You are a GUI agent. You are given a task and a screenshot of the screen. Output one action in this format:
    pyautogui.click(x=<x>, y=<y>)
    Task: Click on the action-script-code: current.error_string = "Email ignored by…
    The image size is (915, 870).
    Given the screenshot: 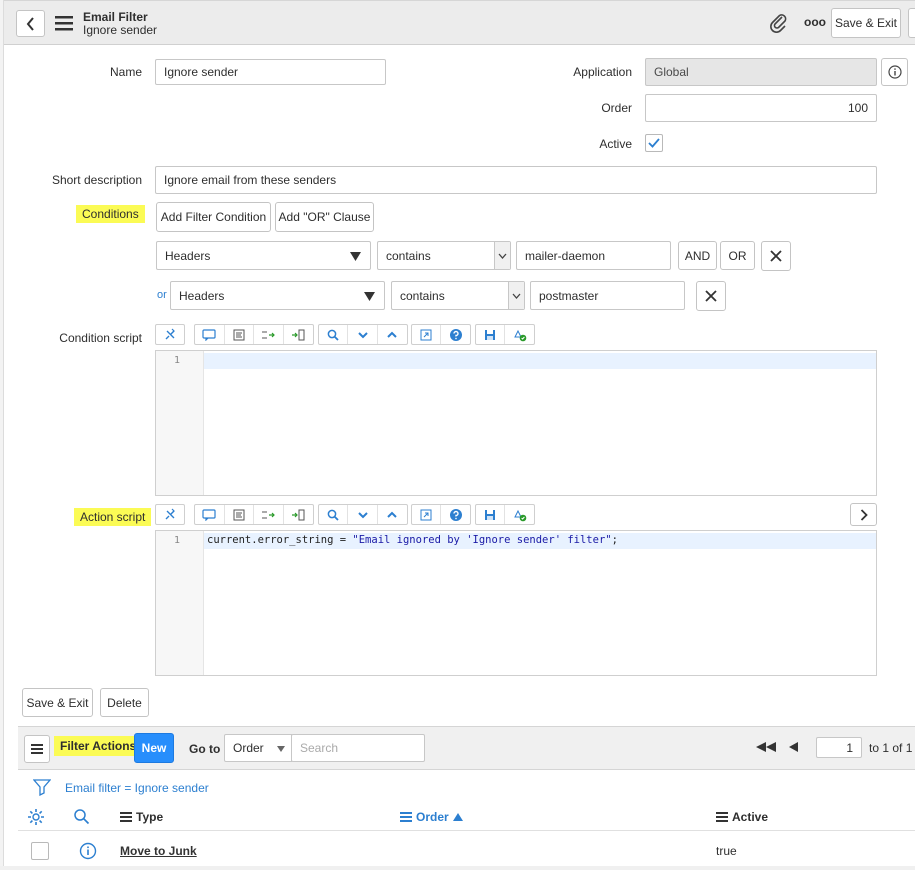 What is the action you would take?
    pyautogui.click(x=412, y=540)
    